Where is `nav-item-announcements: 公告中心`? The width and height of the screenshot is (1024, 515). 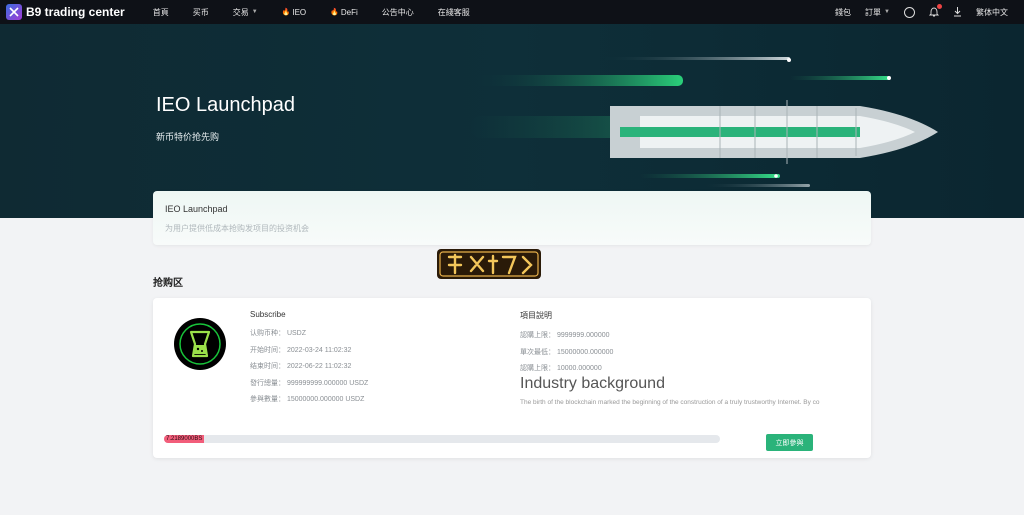 nav-item-announcements: 公告中心 is located at coordinates (398, 12).